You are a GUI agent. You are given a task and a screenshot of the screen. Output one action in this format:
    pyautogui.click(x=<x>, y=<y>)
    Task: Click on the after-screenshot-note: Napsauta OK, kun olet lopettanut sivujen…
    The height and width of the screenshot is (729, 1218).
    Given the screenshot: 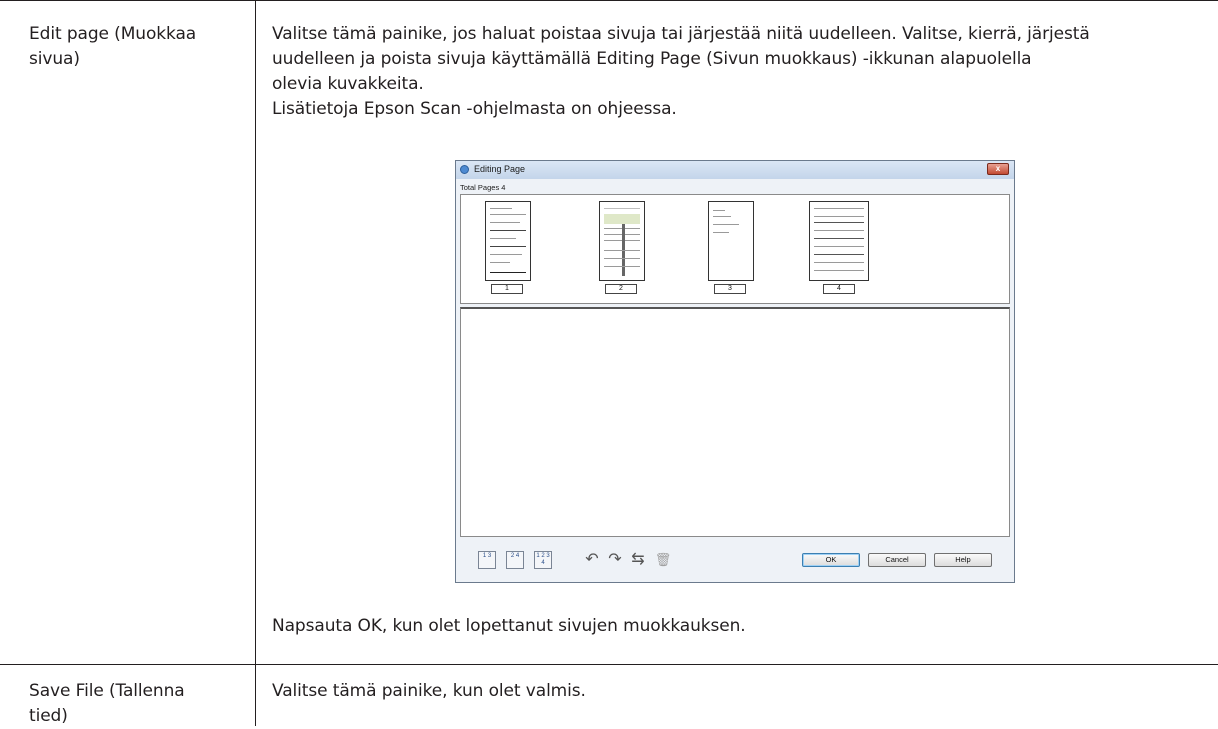 What is the action you would take?
    pyautogui.click(x=509, y=626)
    